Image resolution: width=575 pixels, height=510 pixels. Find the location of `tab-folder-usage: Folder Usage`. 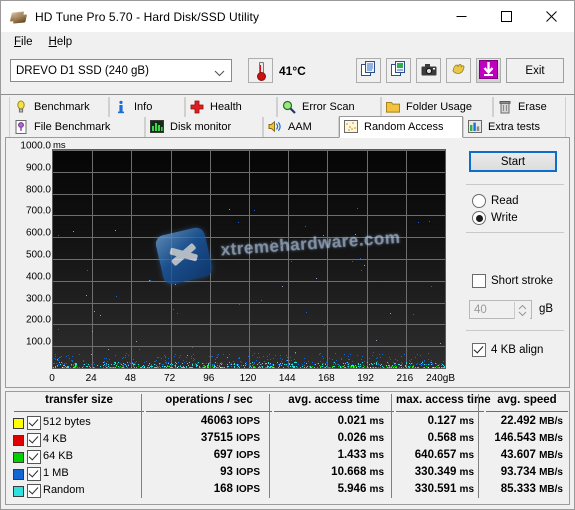

tab-folder-usage: Folder Usage is located at coordinates (437, 107).